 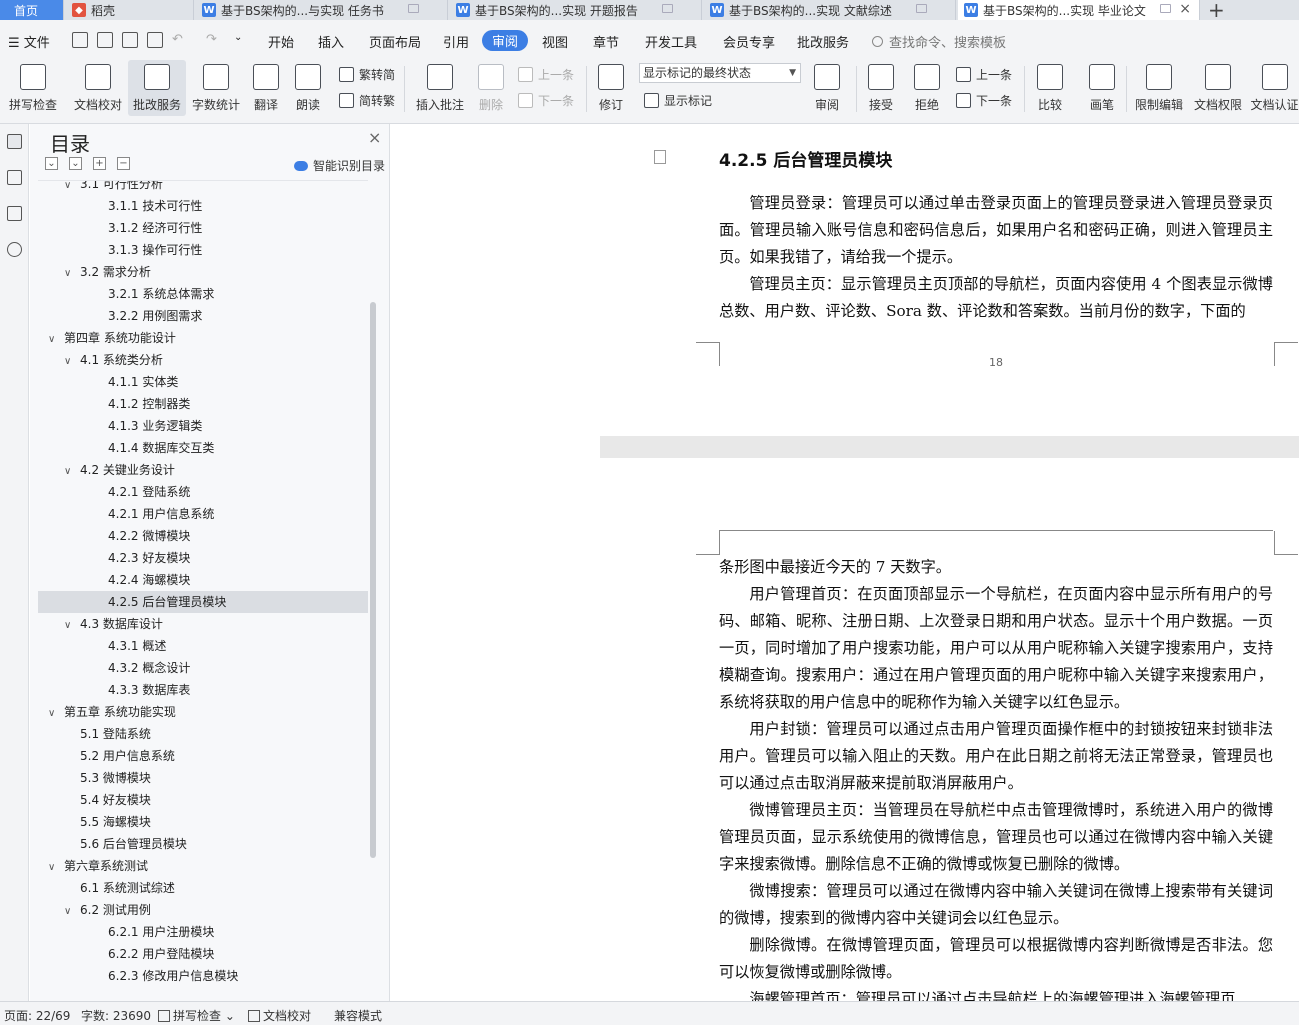 I want to click on spell-check-button: 拼写检查, so click(x=33, y=88).